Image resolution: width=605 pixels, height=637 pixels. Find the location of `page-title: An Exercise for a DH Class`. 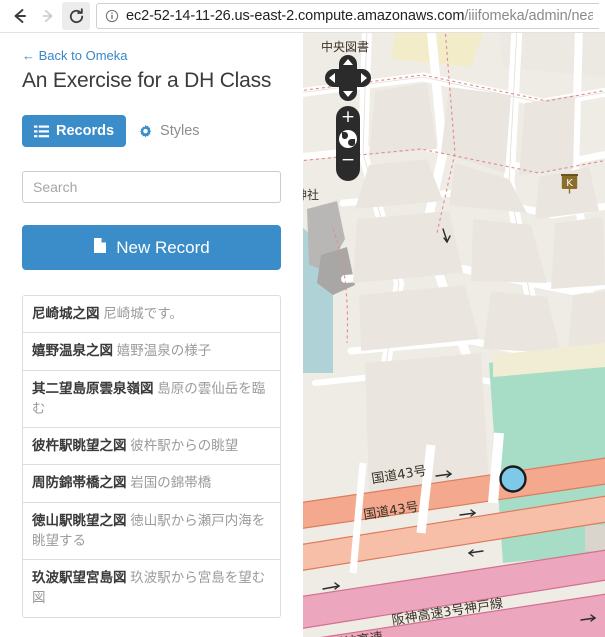

page-title: An Exercise for a DH Class is located at coordinates (147, 80).